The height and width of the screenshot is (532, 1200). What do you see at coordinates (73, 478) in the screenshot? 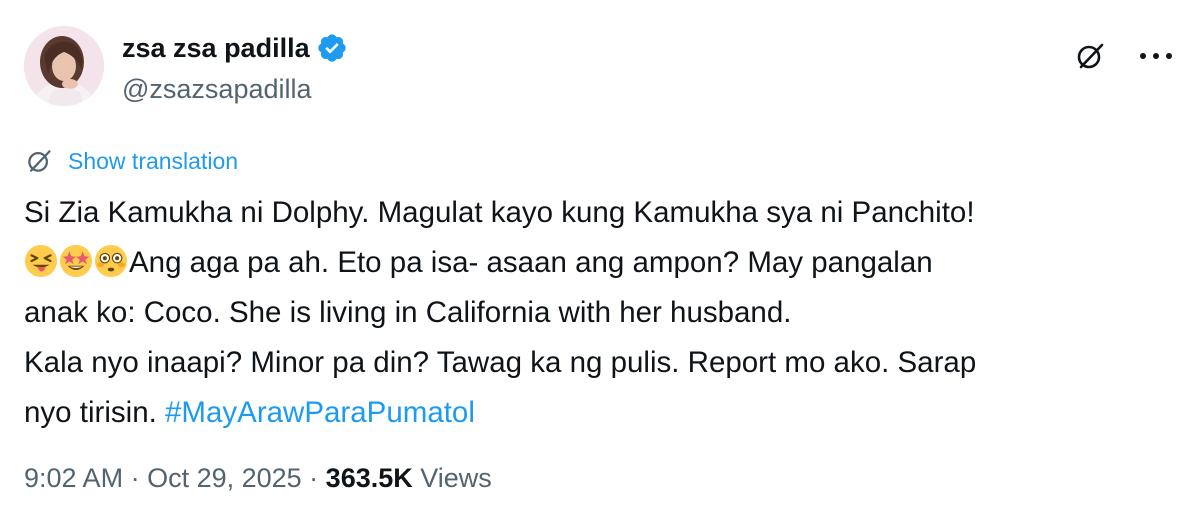
I see `tweet-time: 9:02 AM` at bounding box center [73, 478].